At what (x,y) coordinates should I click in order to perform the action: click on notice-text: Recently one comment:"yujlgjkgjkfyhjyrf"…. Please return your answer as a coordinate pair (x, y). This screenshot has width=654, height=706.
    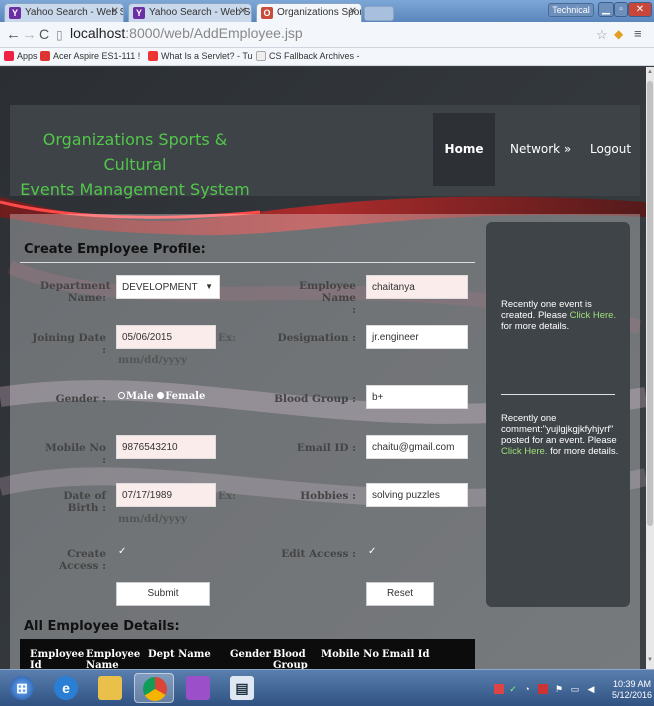
    Looking at the image, I should click on (559, 429).